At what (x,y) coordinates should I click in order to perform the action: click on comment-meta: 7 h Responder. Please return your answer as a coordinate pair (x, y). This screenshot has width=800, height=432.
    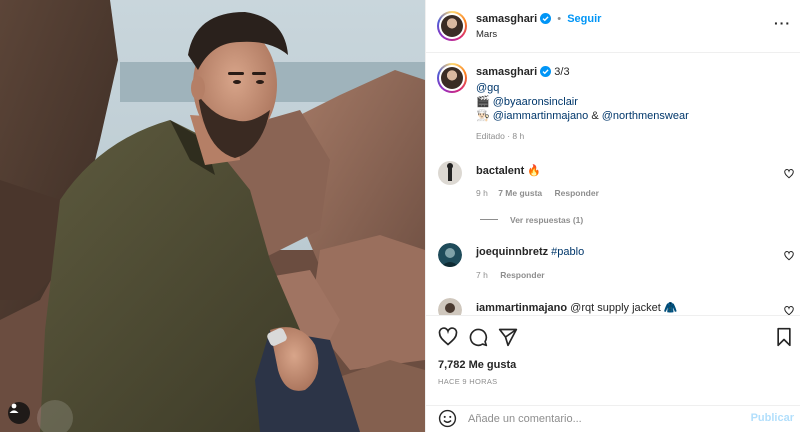
    Looking at the image, I should click on (510, 275).